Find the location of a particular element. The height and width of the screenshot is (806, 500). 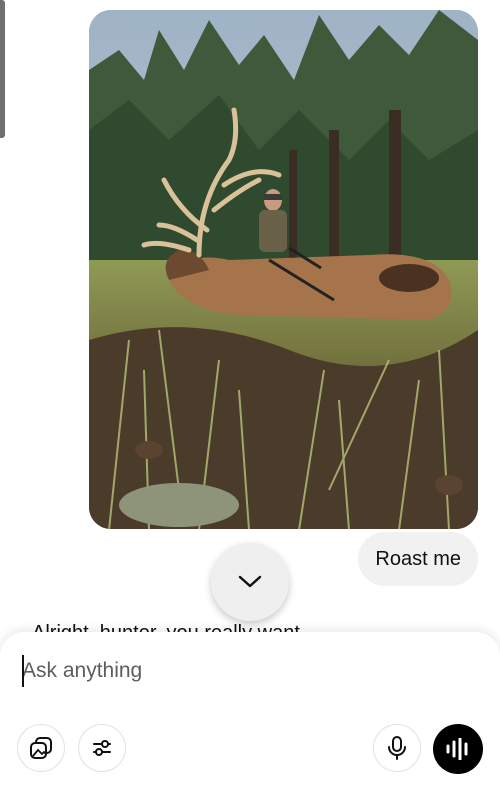

voice-mode-button is located at coordinates (458, 749).